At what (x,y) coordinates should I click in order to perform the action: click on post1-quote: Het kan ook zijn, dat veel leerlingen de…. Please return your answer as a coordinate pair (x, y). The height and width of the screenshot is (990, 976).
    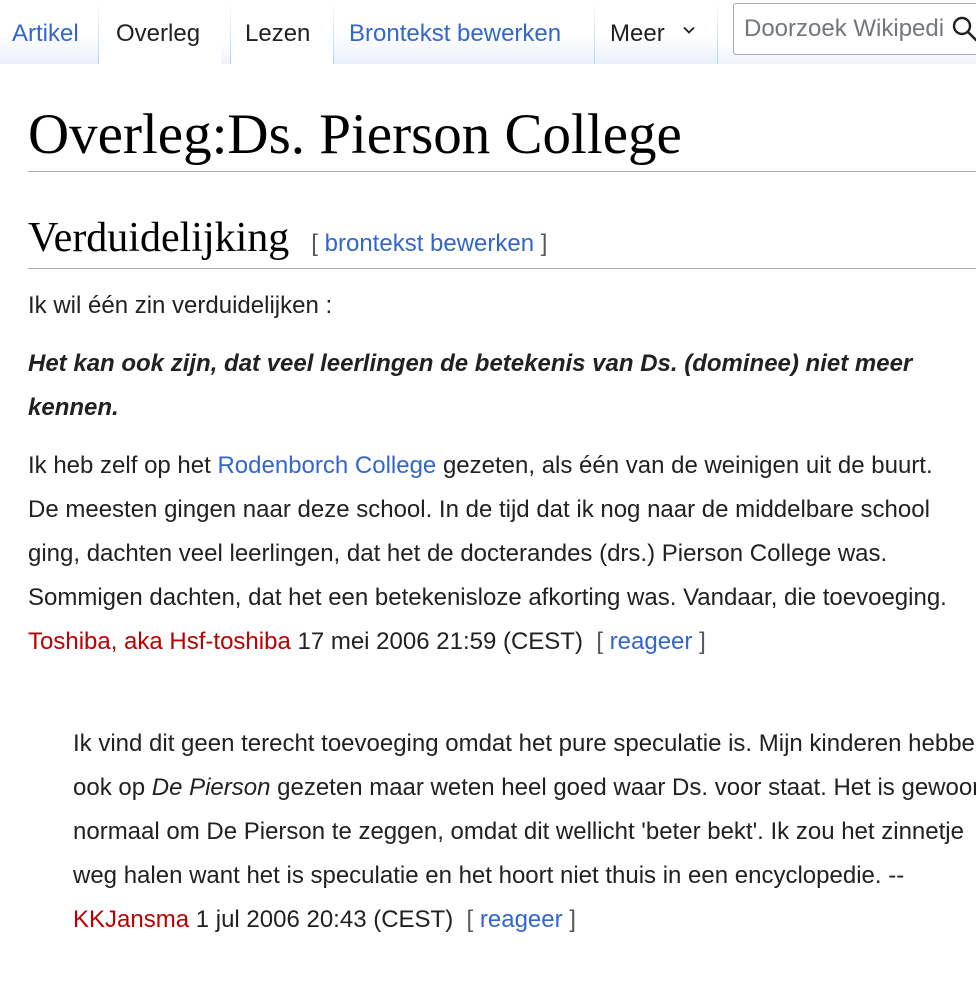
    Looking at the image, I should click on (470, 385).